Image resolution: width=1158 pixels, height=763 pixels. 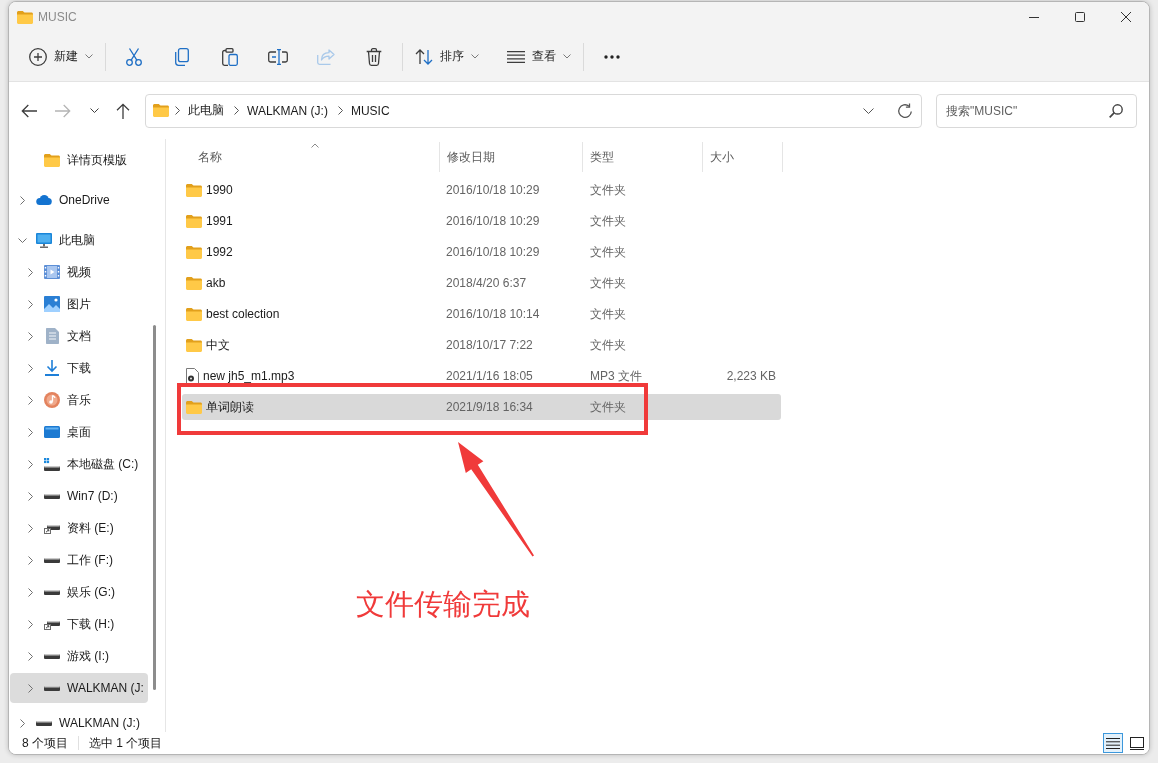 I want to click on sidebar-item: 图片, so click(x=79, y=304).